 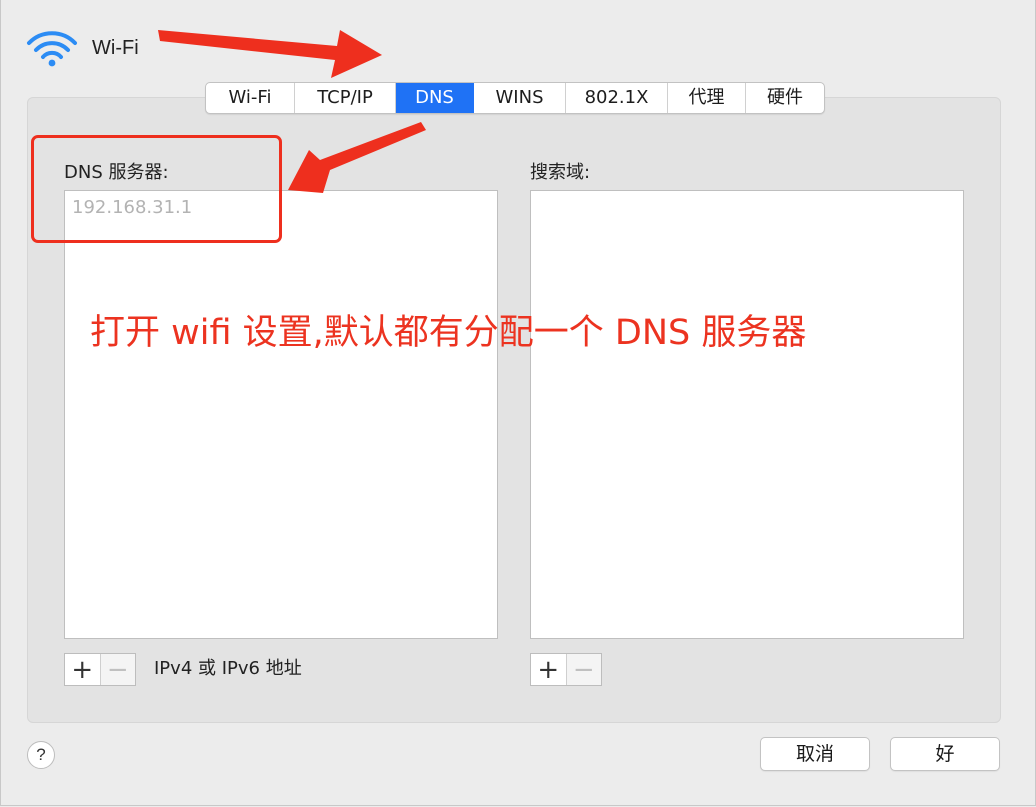 What do you see at coordinates (228, 668) in the screenshot?
I see `dns-hint-text: IPv4 或 IPv6 地址` at bounding box center [228, 668].